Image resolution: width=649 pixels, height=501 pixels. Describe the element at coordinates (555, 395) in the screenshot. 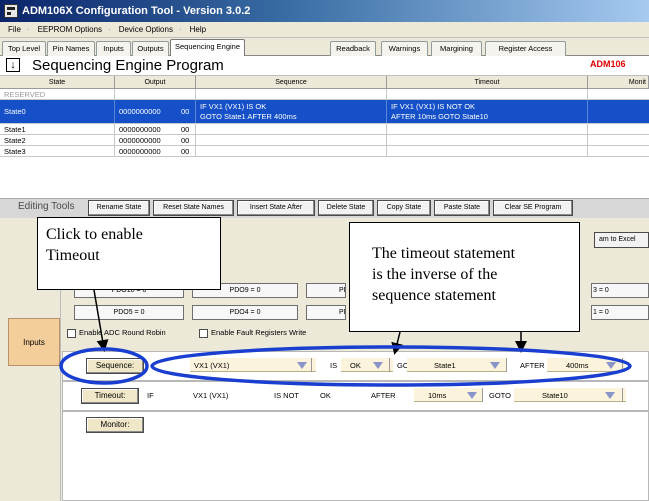

I see `timeout-target-value: State10` at that location.